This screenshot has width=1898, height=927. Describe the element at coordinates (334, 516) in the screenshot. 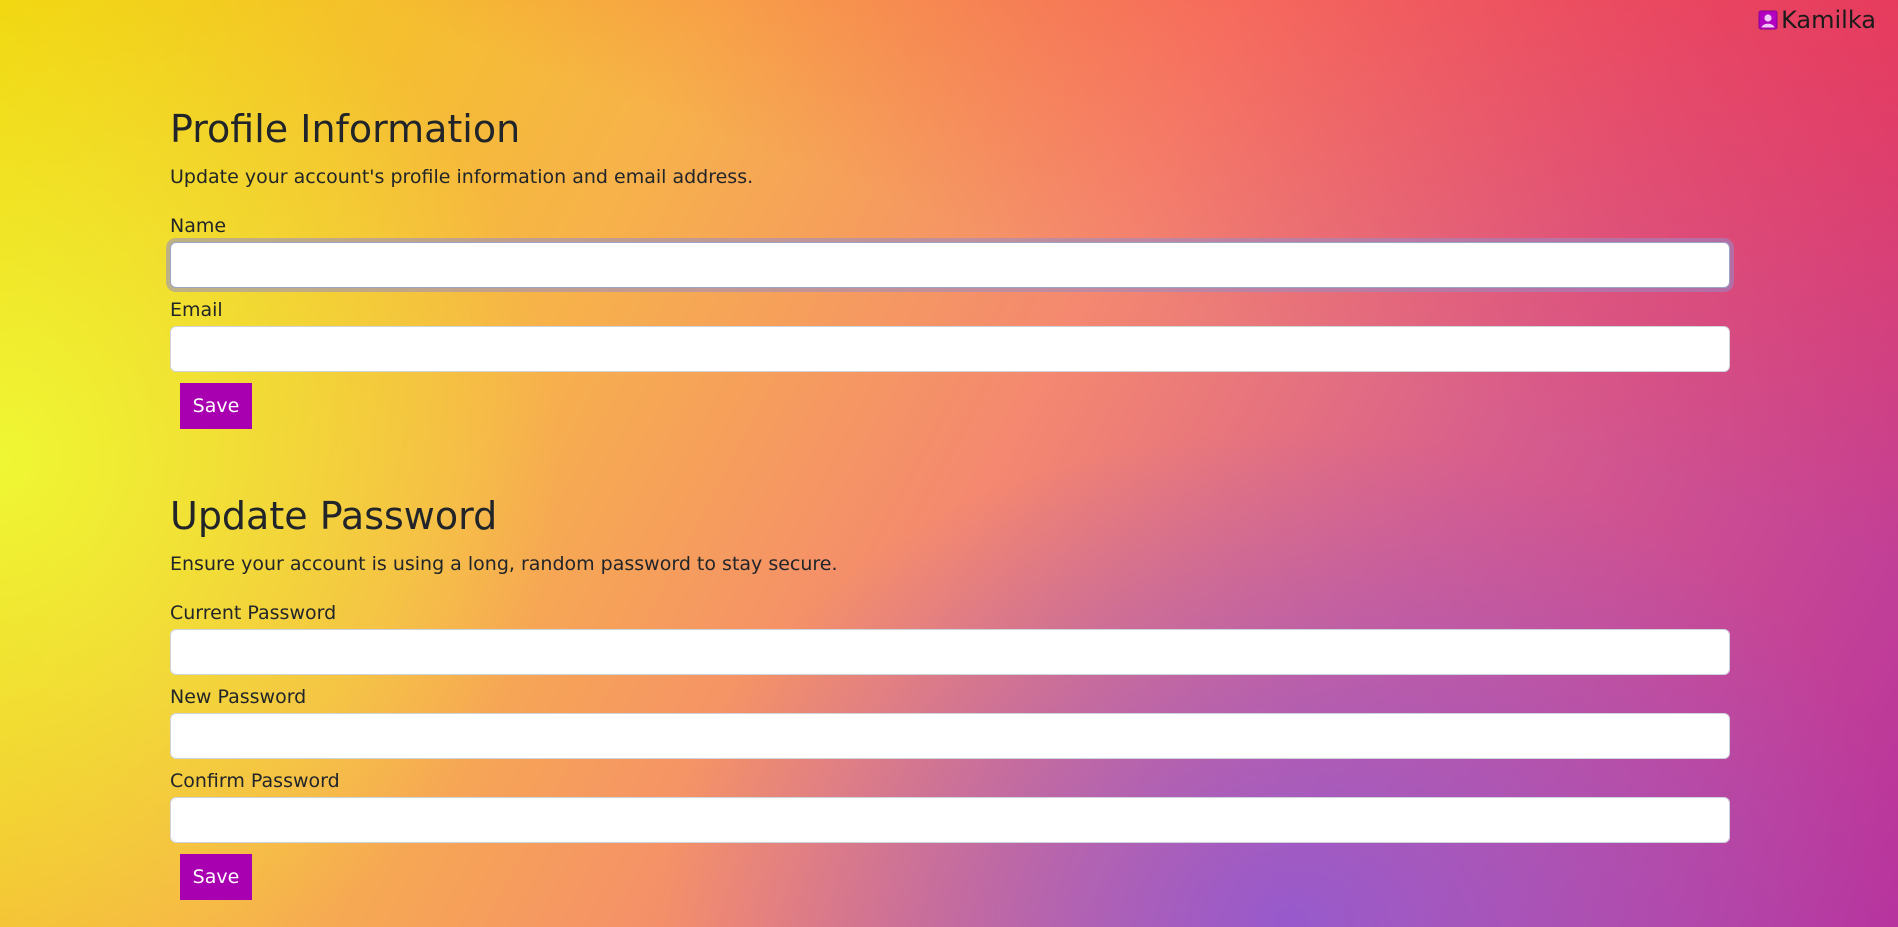

I see `password-section-title: Update Password` at that location.